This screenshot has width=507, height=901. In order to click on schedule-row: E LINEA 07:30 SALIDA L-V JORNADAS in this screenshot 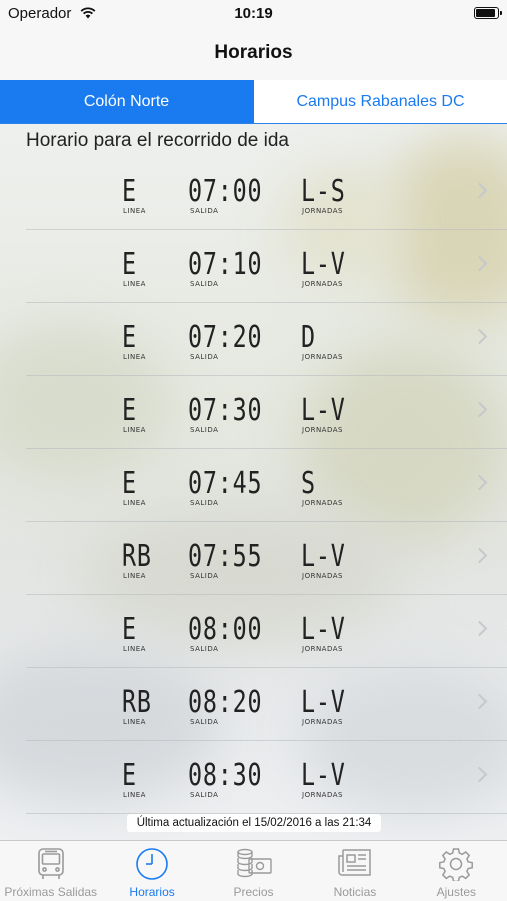, I will do `click(253, 412)`.